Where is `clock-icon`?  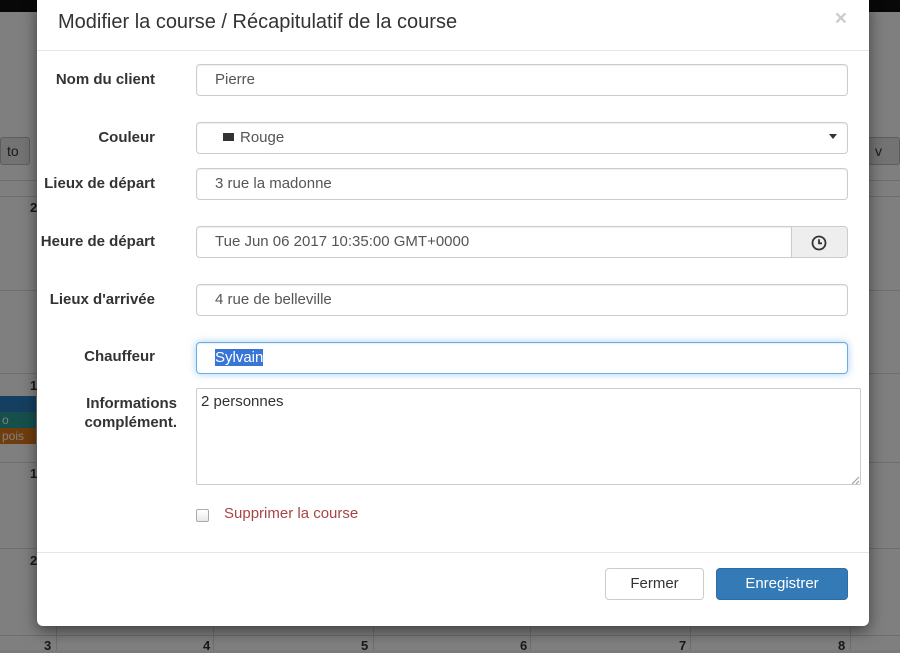
clock-icon is located at coordinates (819, 243).